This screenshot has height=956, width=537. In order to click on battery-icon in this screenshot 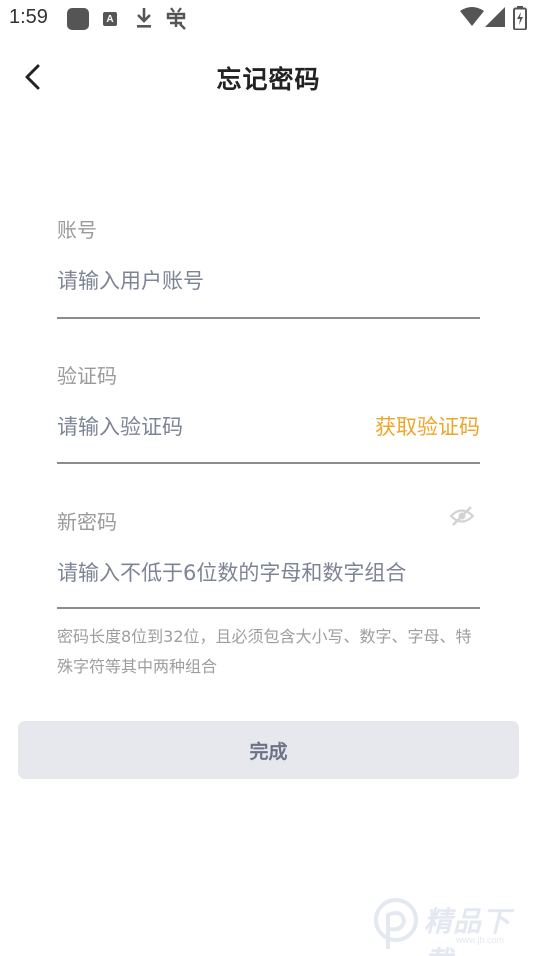, I will do `click(520, 20)`.